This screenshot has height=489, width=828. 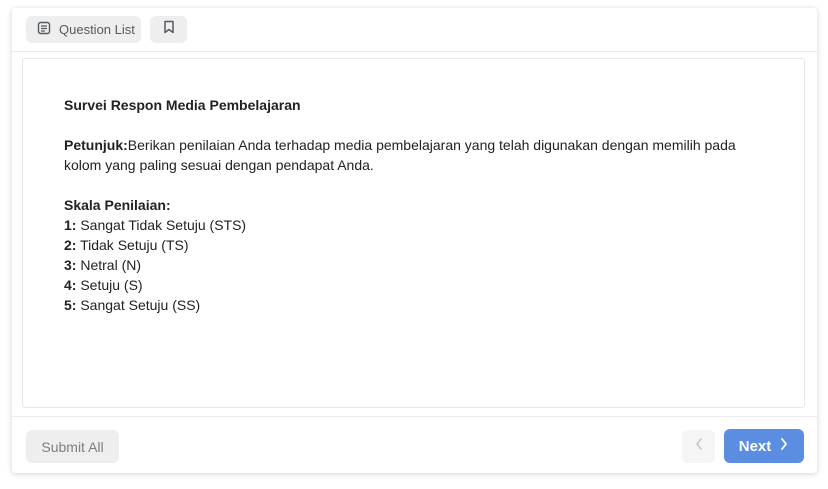 I want to click on scale-item: 5: Sangat Setuju (SS), so click(x=414, y=305).